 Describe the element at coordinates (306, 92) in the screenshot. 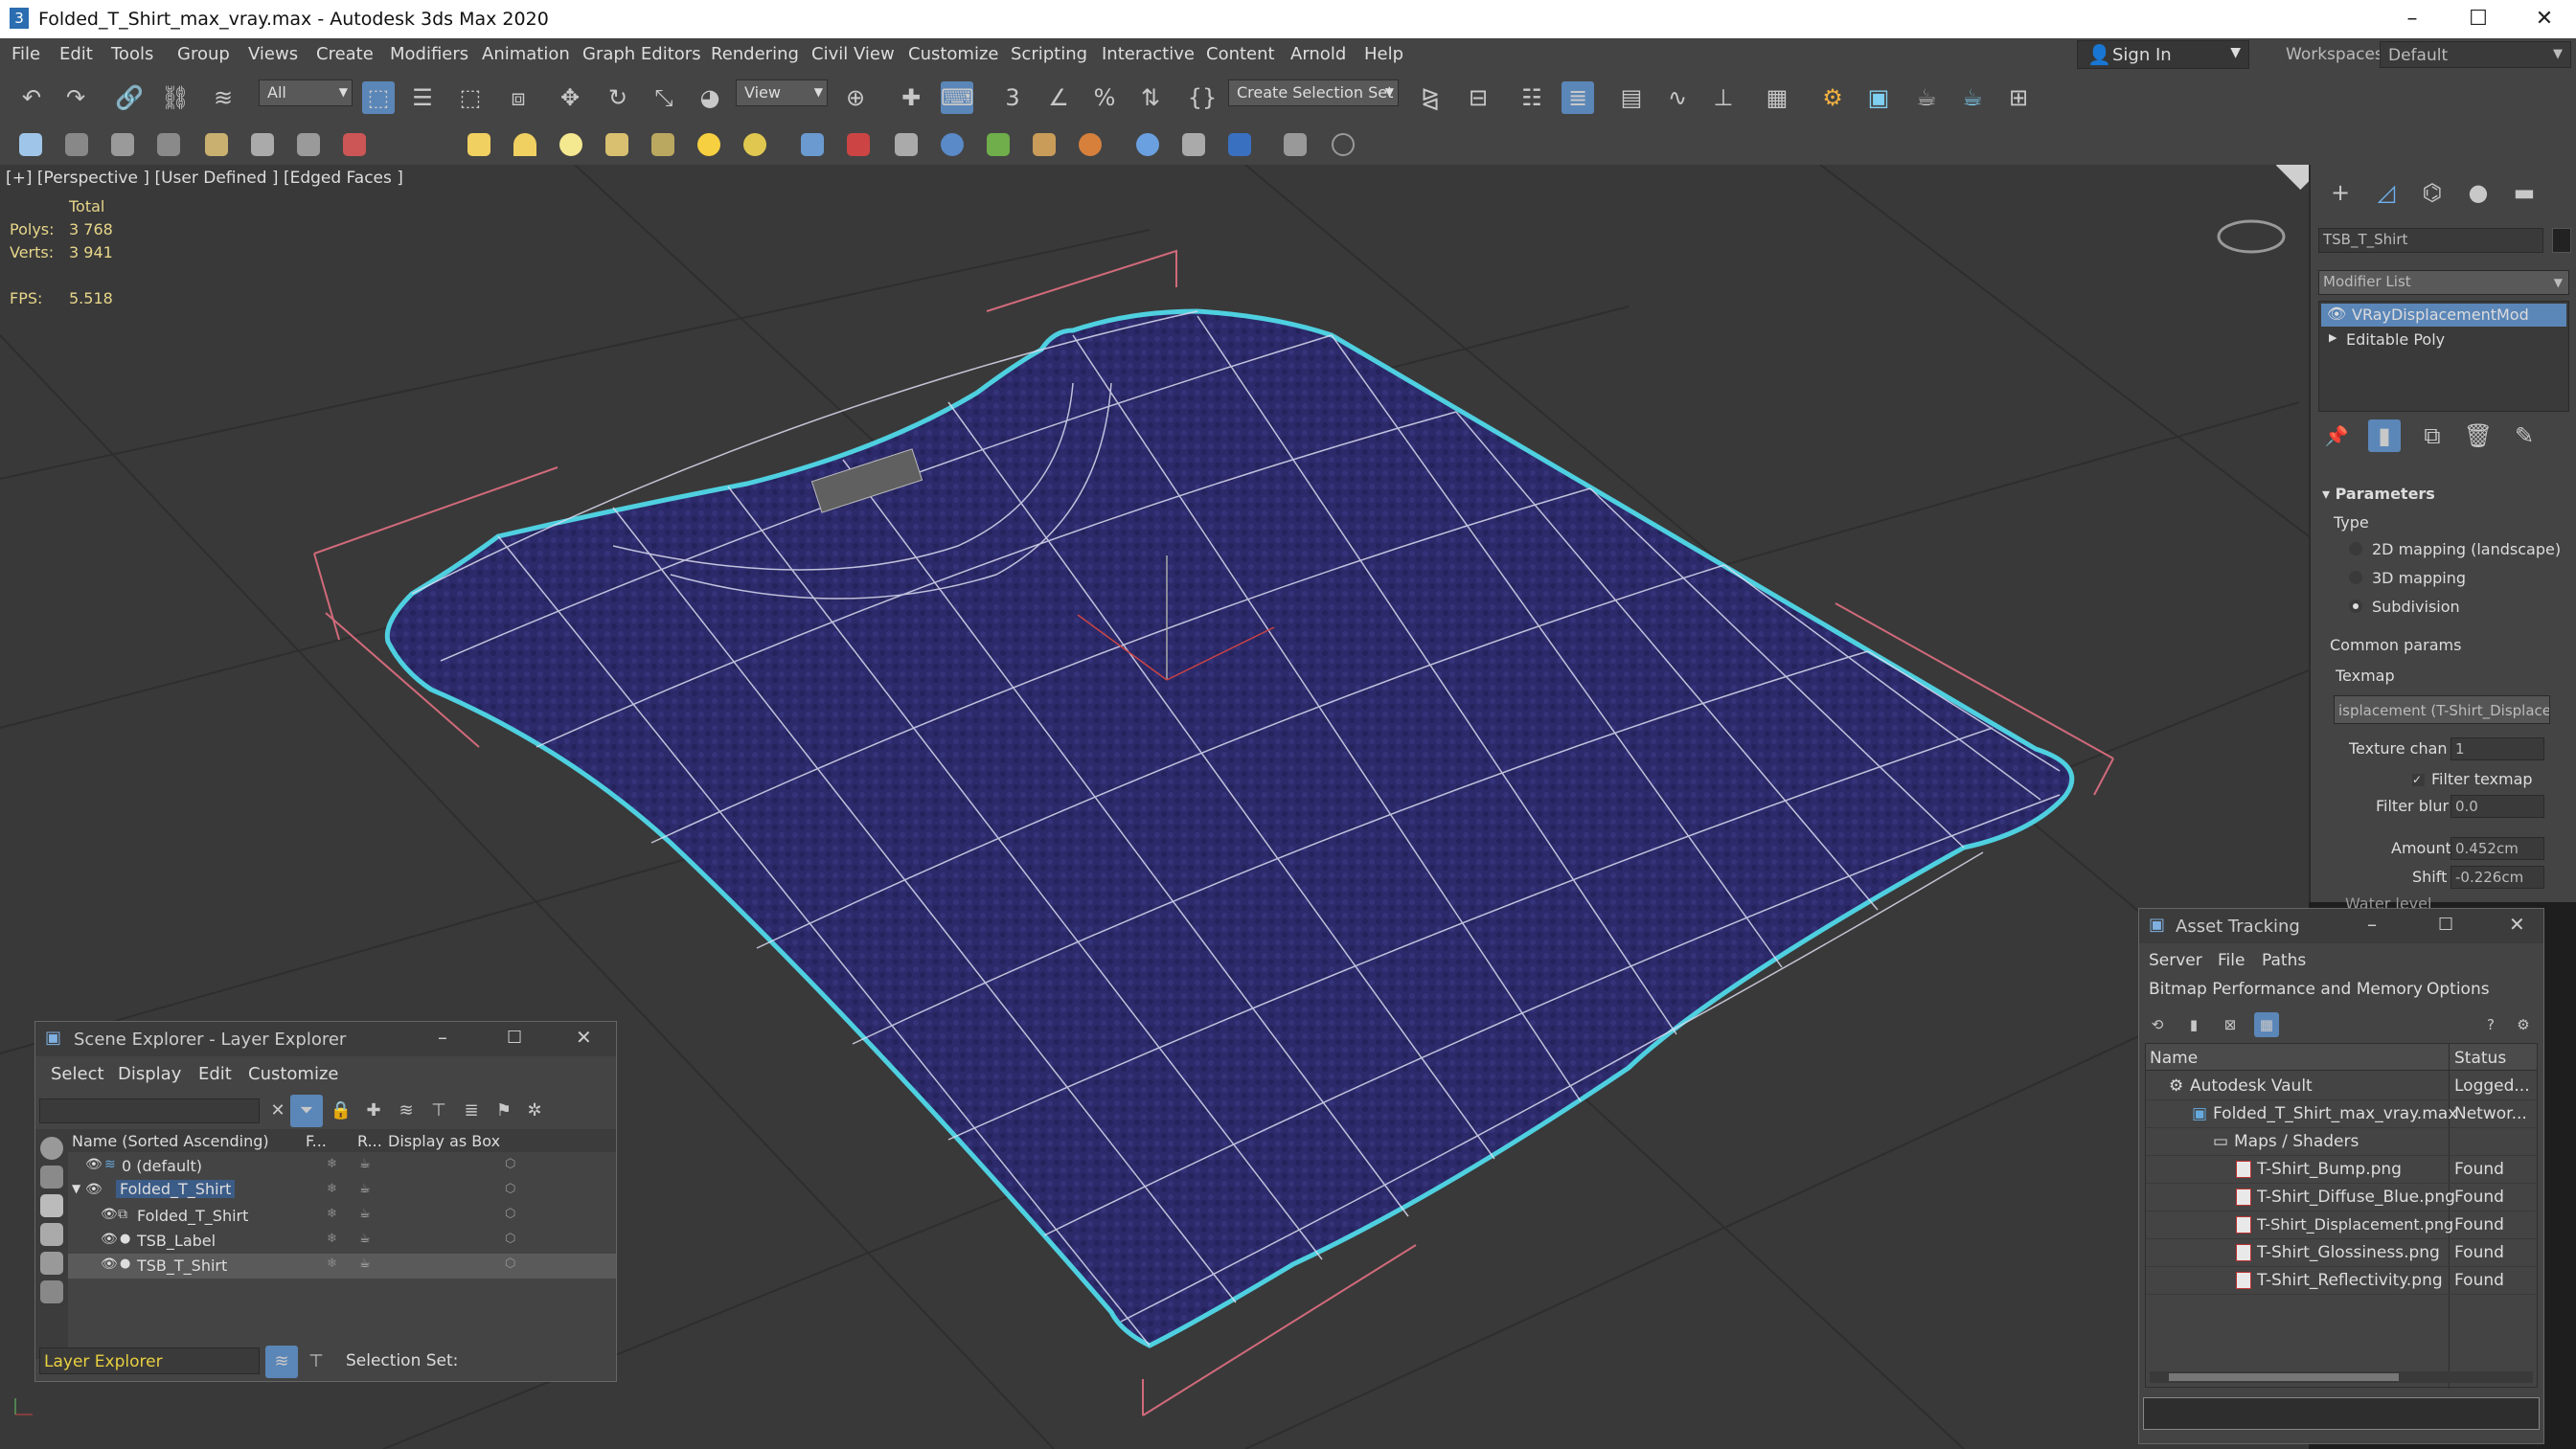

I see `selection-filter-select: All ▼` at that location.